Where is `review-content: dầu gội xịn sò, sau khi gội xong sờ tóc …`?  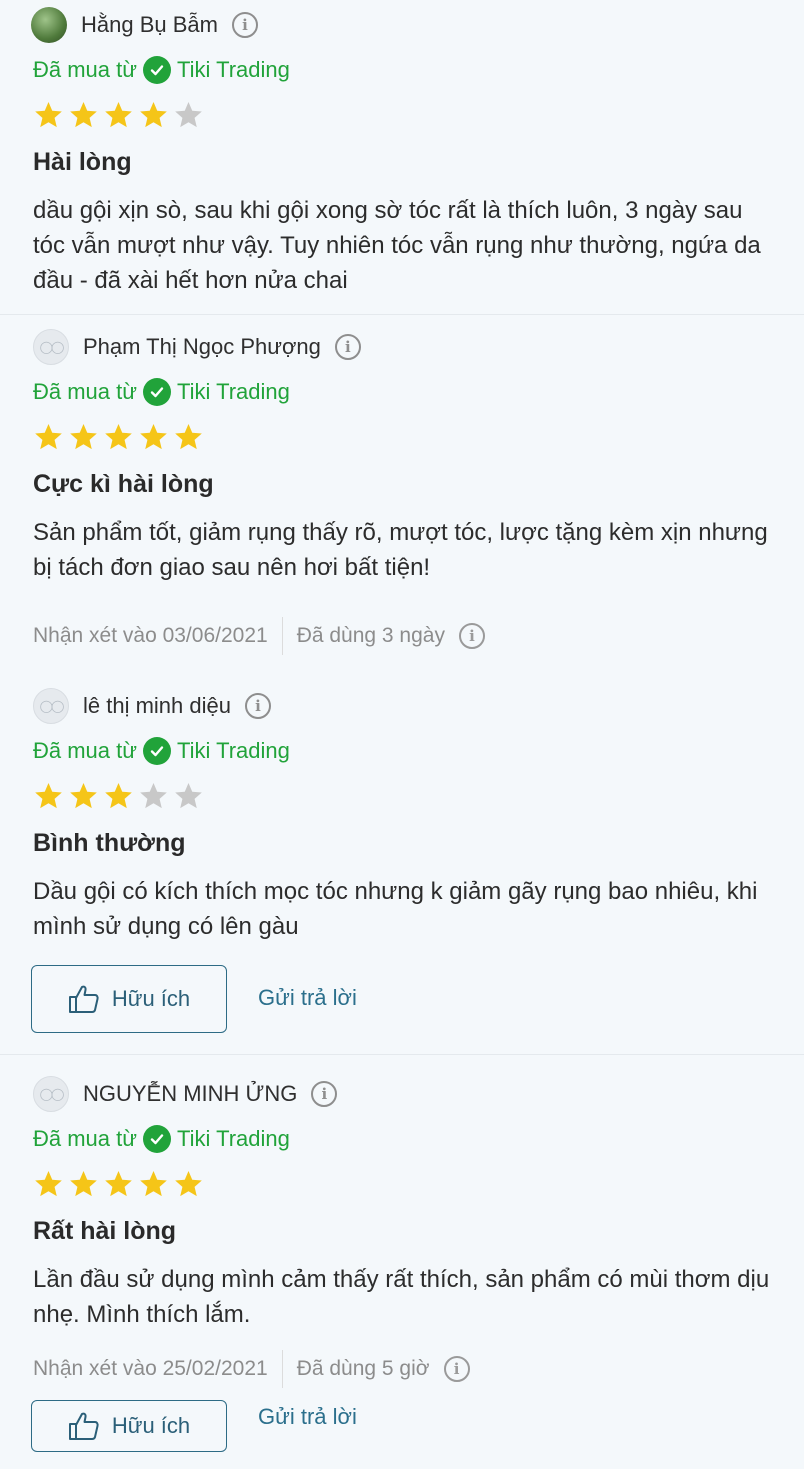
review-content: dầu gội xịn sò, sau khi gội xong sờ tóc … is located at coordinates (397, 245).